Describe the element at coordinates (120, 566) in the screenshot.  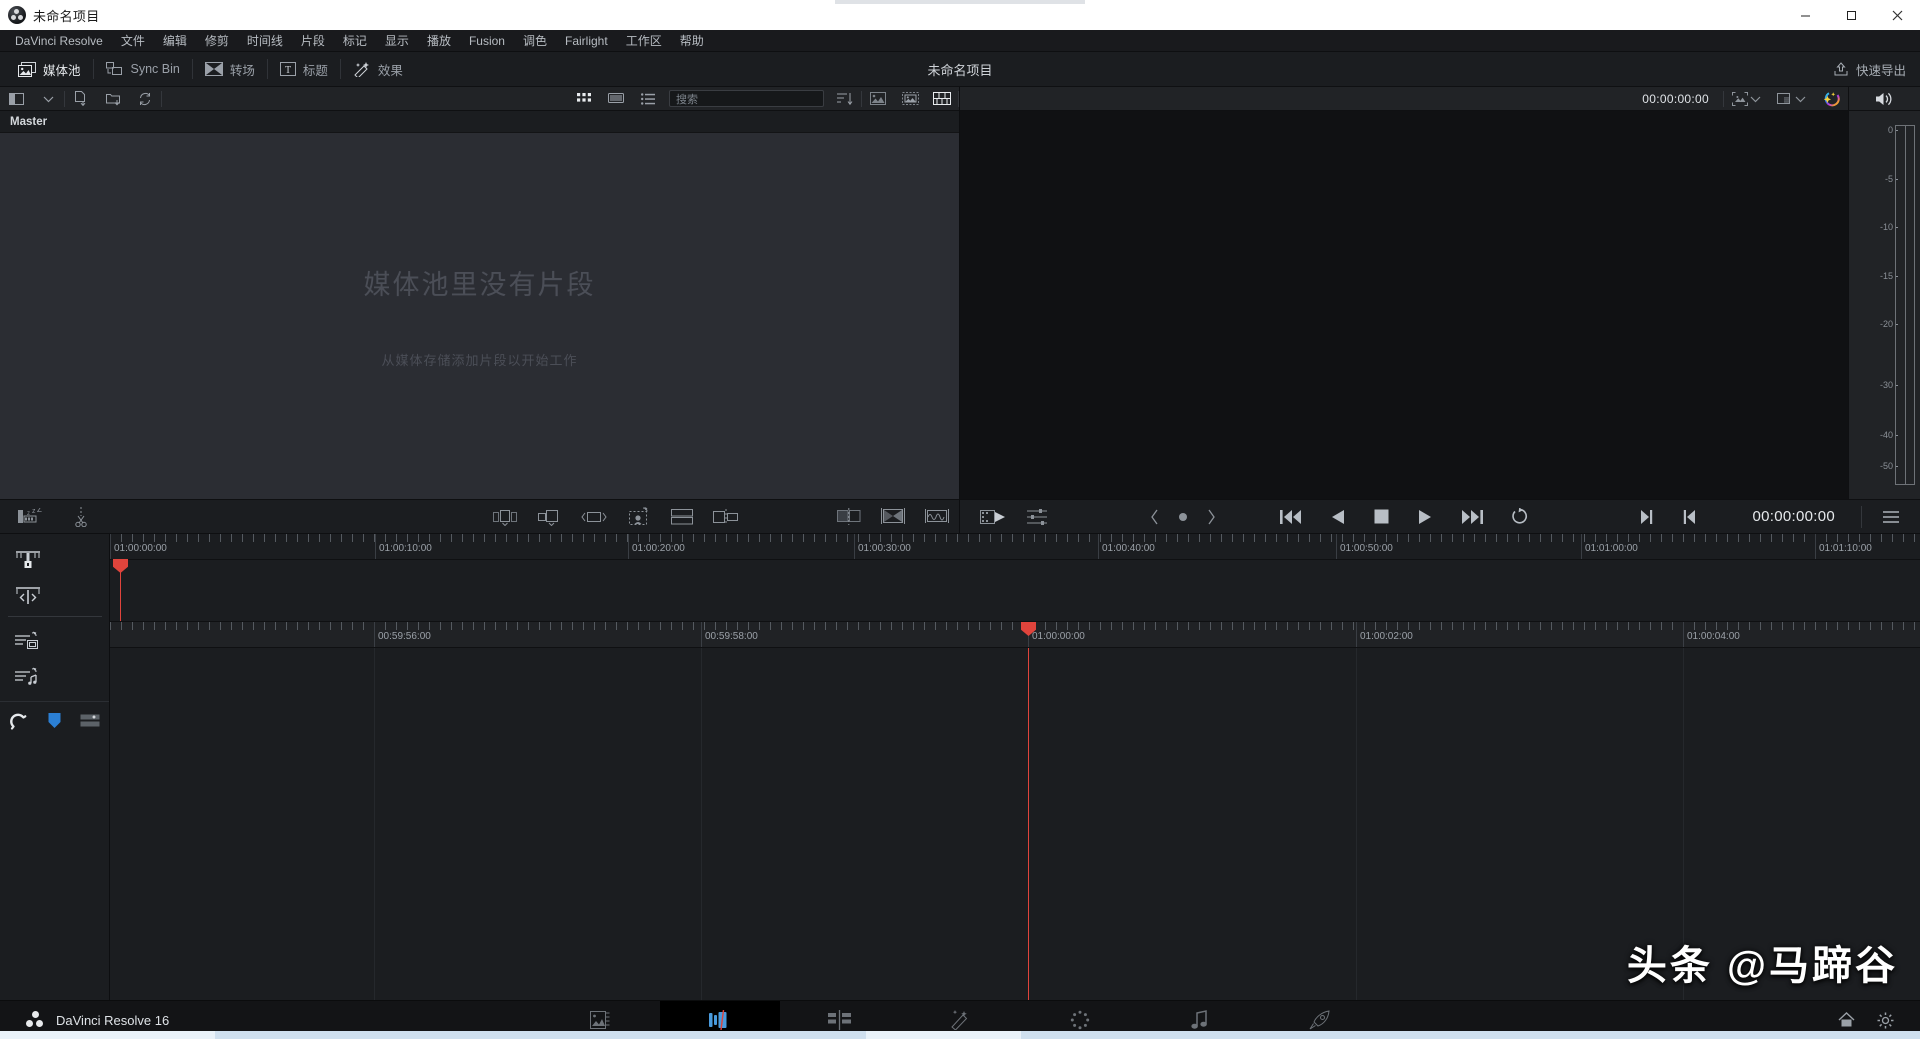
I see `playhead-handle` at that location.